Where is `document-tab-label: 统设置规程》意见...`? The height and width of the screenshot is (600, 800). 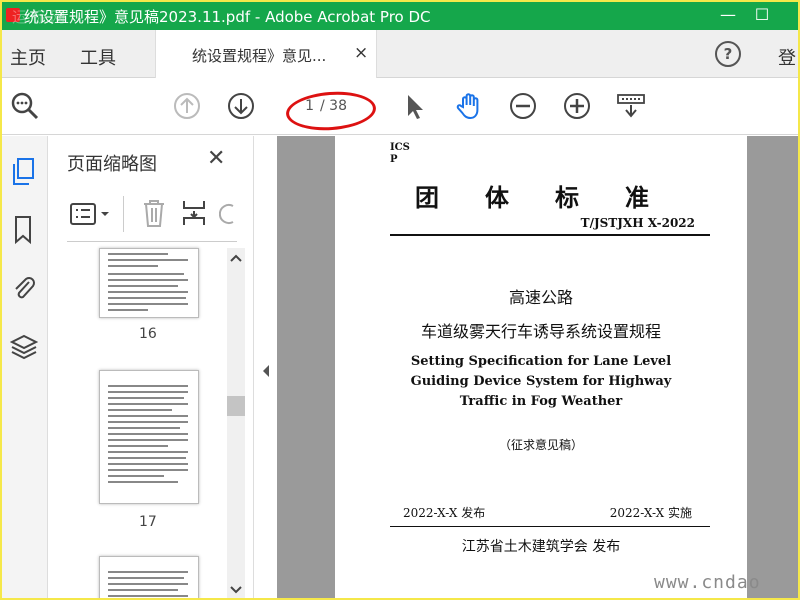 document-tab-label: 统设置规程》意见... is located at coordinates (259, 56).